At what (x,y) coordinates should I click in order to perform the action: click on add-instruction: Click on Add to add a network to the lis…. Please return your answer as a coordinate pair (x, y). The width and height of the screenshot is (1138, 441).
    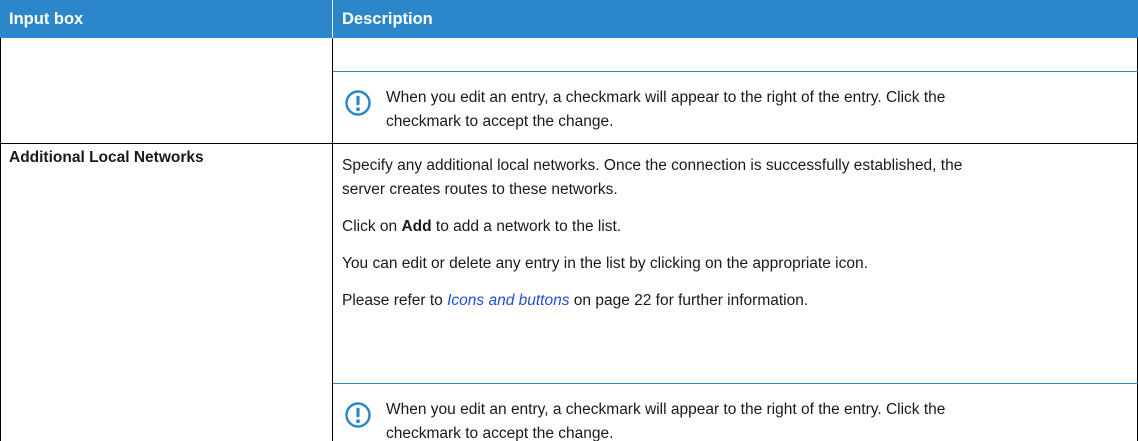
    Looking at the image, I should click on (481, 227).